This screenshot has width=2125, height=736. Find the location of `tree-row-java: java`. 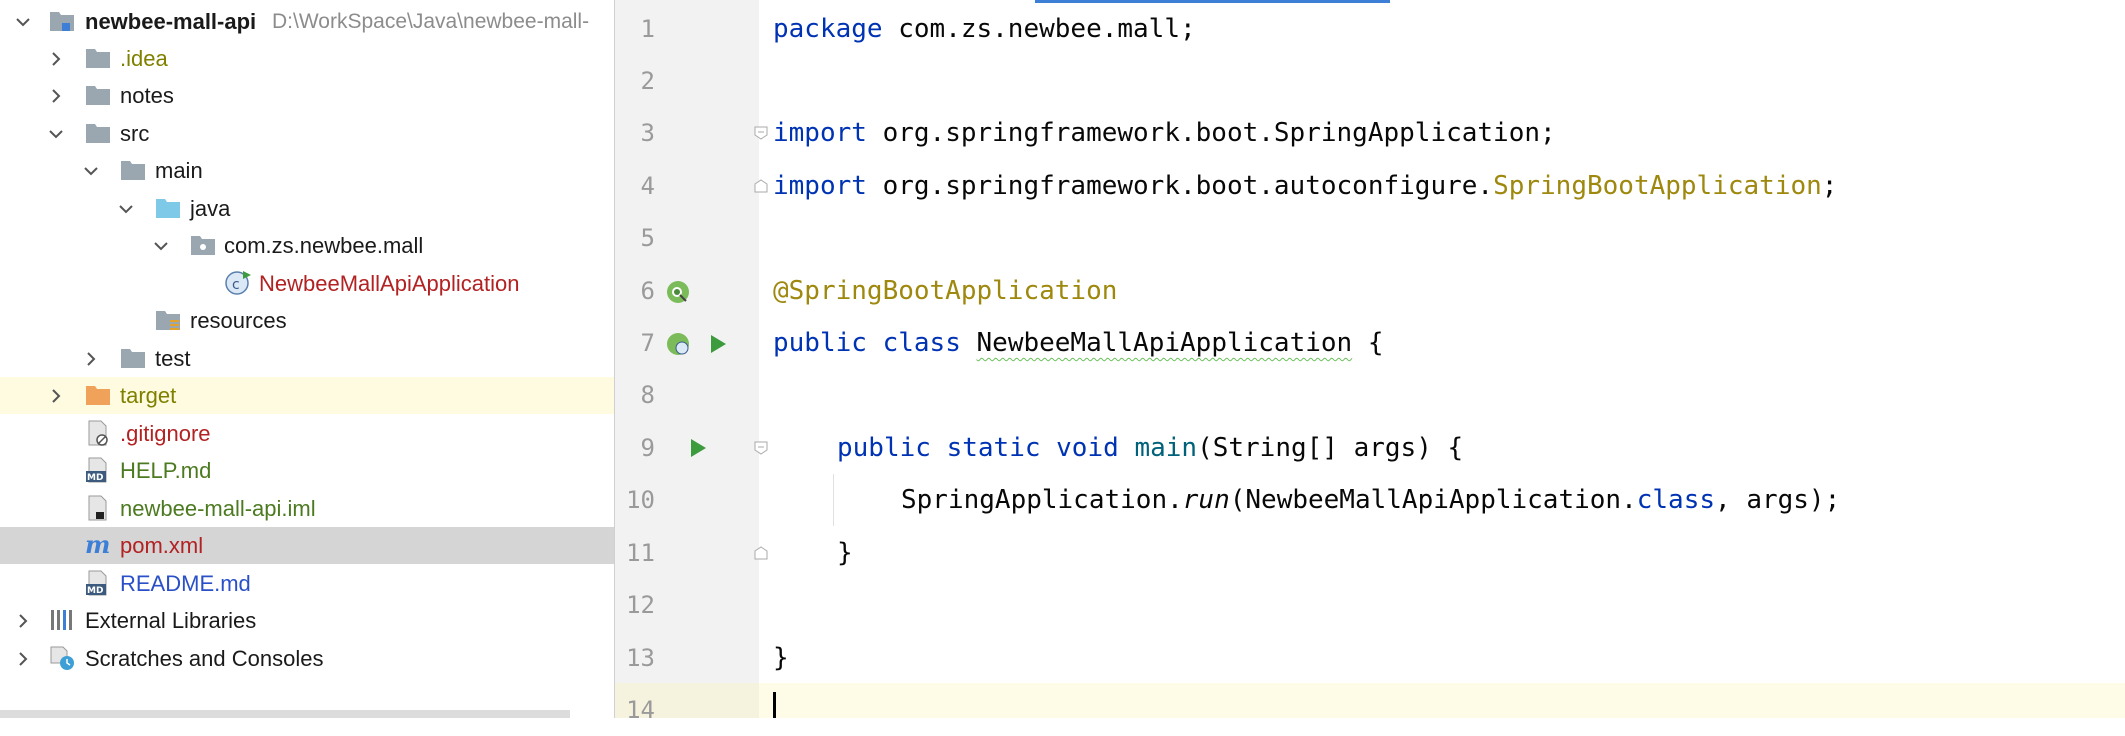

tree-row-java: java is located at coordinates (307, 208).